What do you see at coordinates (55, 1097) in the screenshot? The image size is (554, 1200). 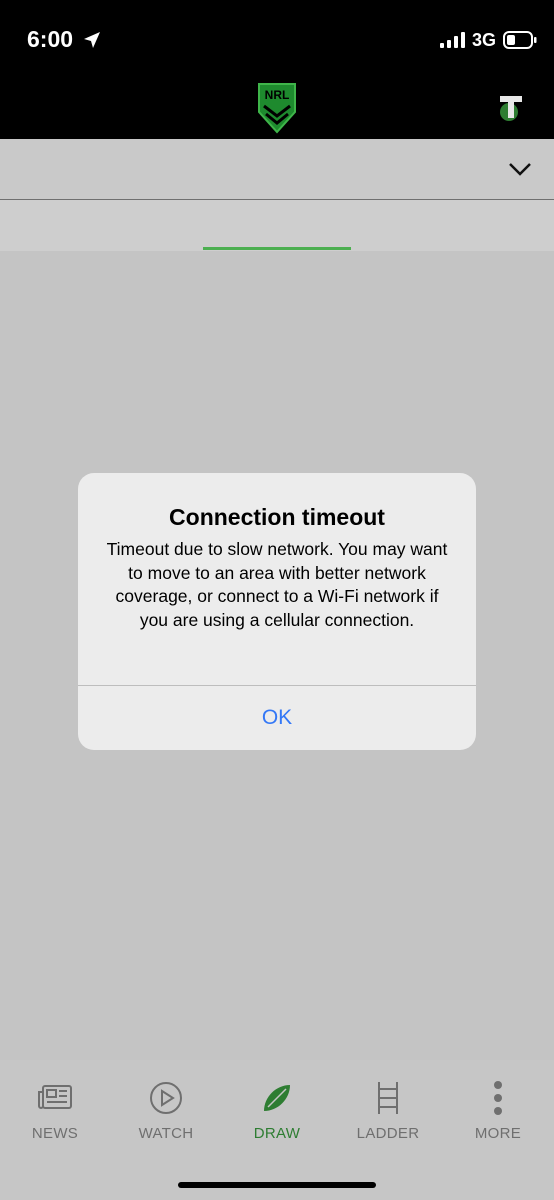 I see `news-icon` at bounding box center [55, 1097].